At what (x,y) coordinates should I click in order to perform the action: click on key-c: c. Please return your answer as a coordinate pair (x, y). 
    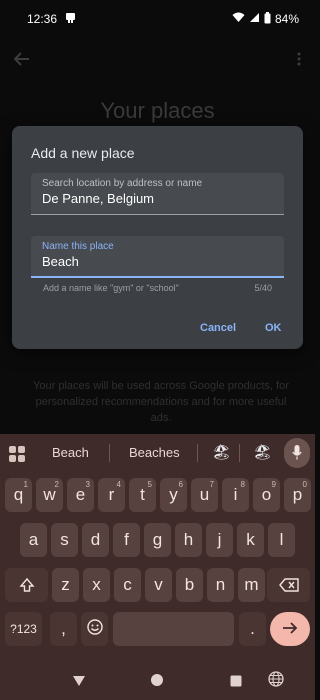
    Looking at the image, I should click on (127, 585).